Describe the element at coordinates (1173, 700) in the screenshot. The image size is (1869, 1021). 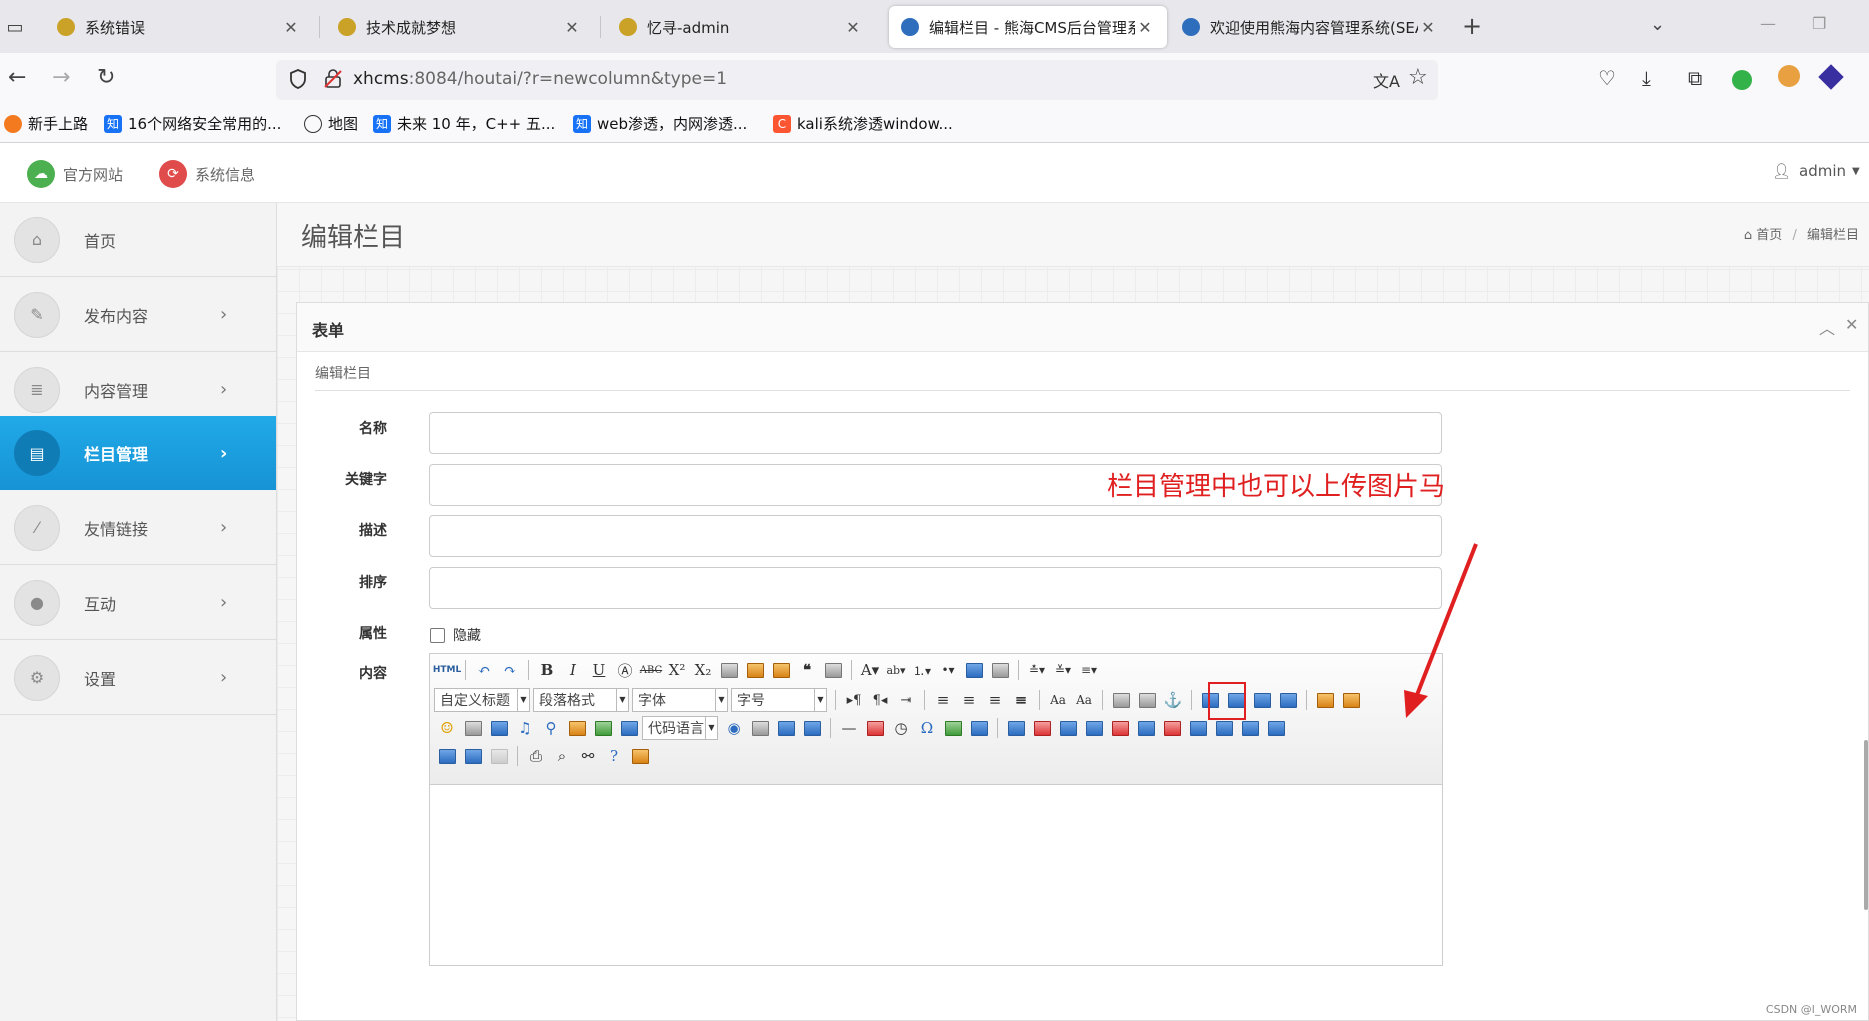
I see `anchor-icon: ⚓` at that location.